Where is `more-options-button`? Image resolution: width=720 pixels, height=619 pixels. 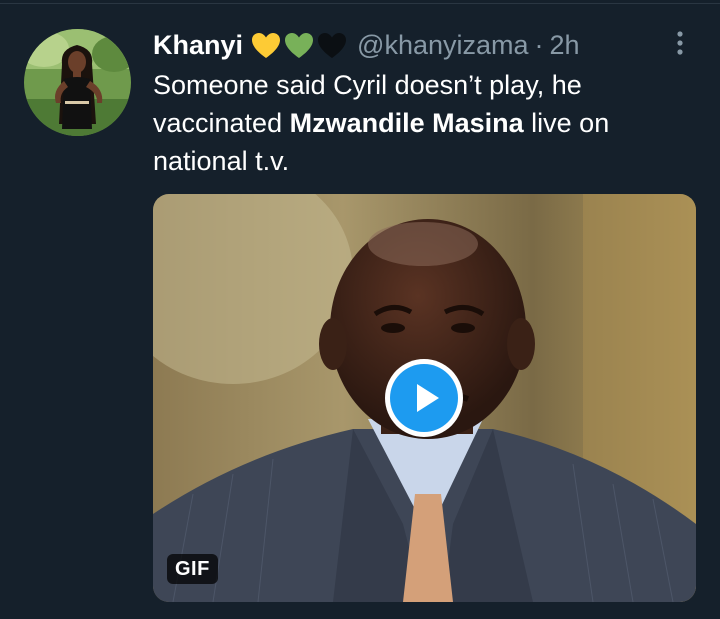 more-options-button is located at coordinates (680, 43).